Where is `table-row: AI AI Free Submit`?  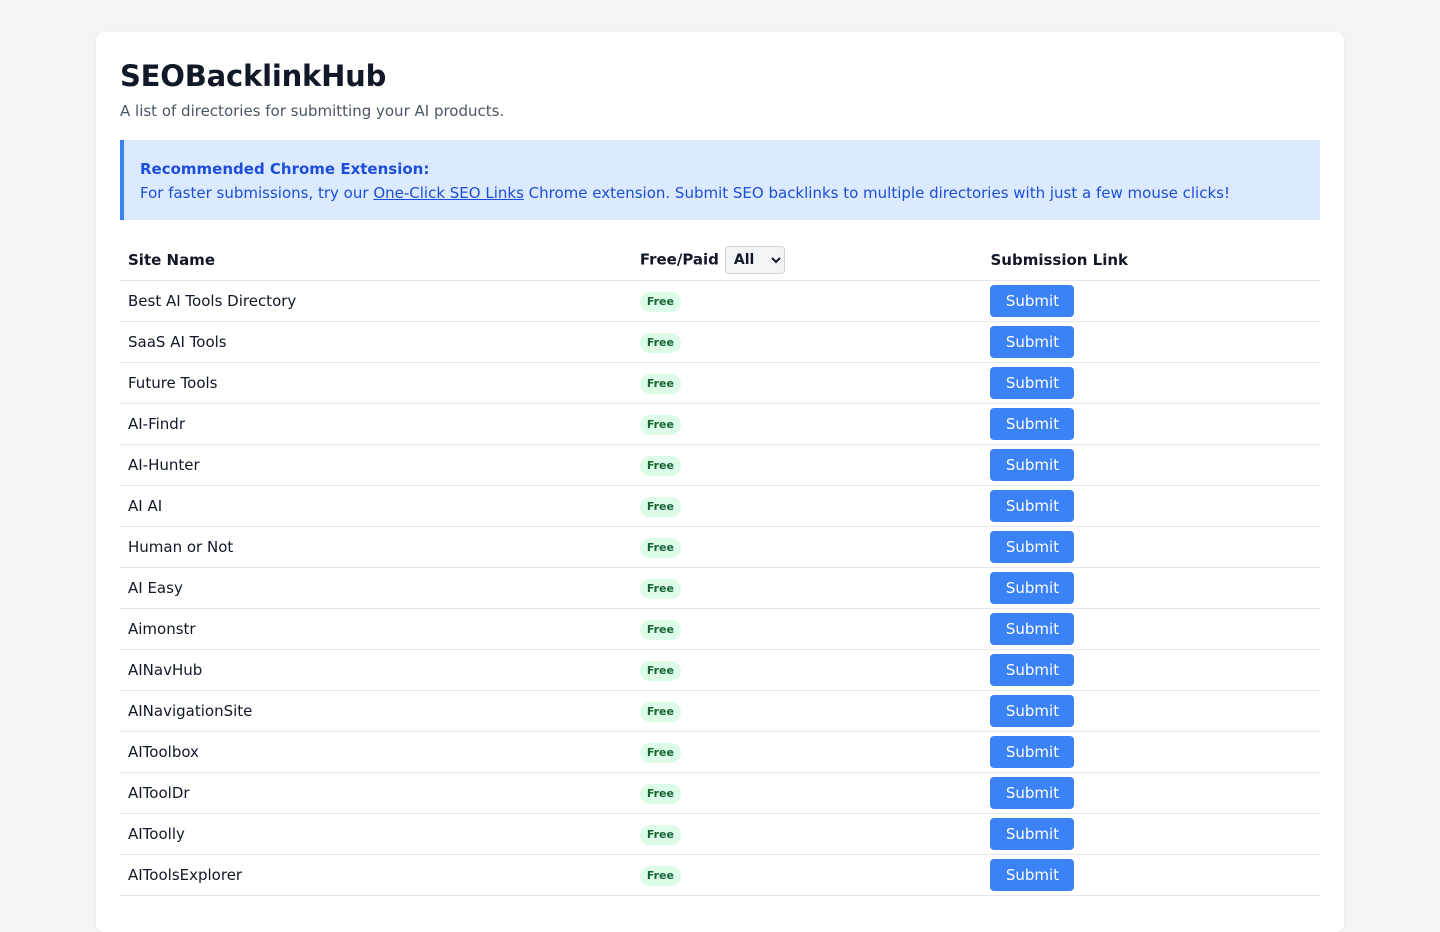 table-row: AI AI Free Submit is located at coordinates (720, 506).